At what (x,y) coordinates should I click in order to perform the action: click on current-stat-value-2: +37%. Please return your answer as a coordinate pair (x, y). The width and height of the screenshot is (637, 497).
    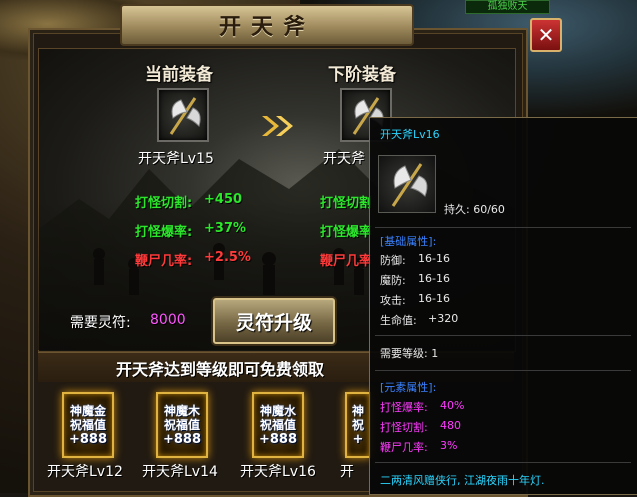
    Looking at the image, I should click on (225, 228).